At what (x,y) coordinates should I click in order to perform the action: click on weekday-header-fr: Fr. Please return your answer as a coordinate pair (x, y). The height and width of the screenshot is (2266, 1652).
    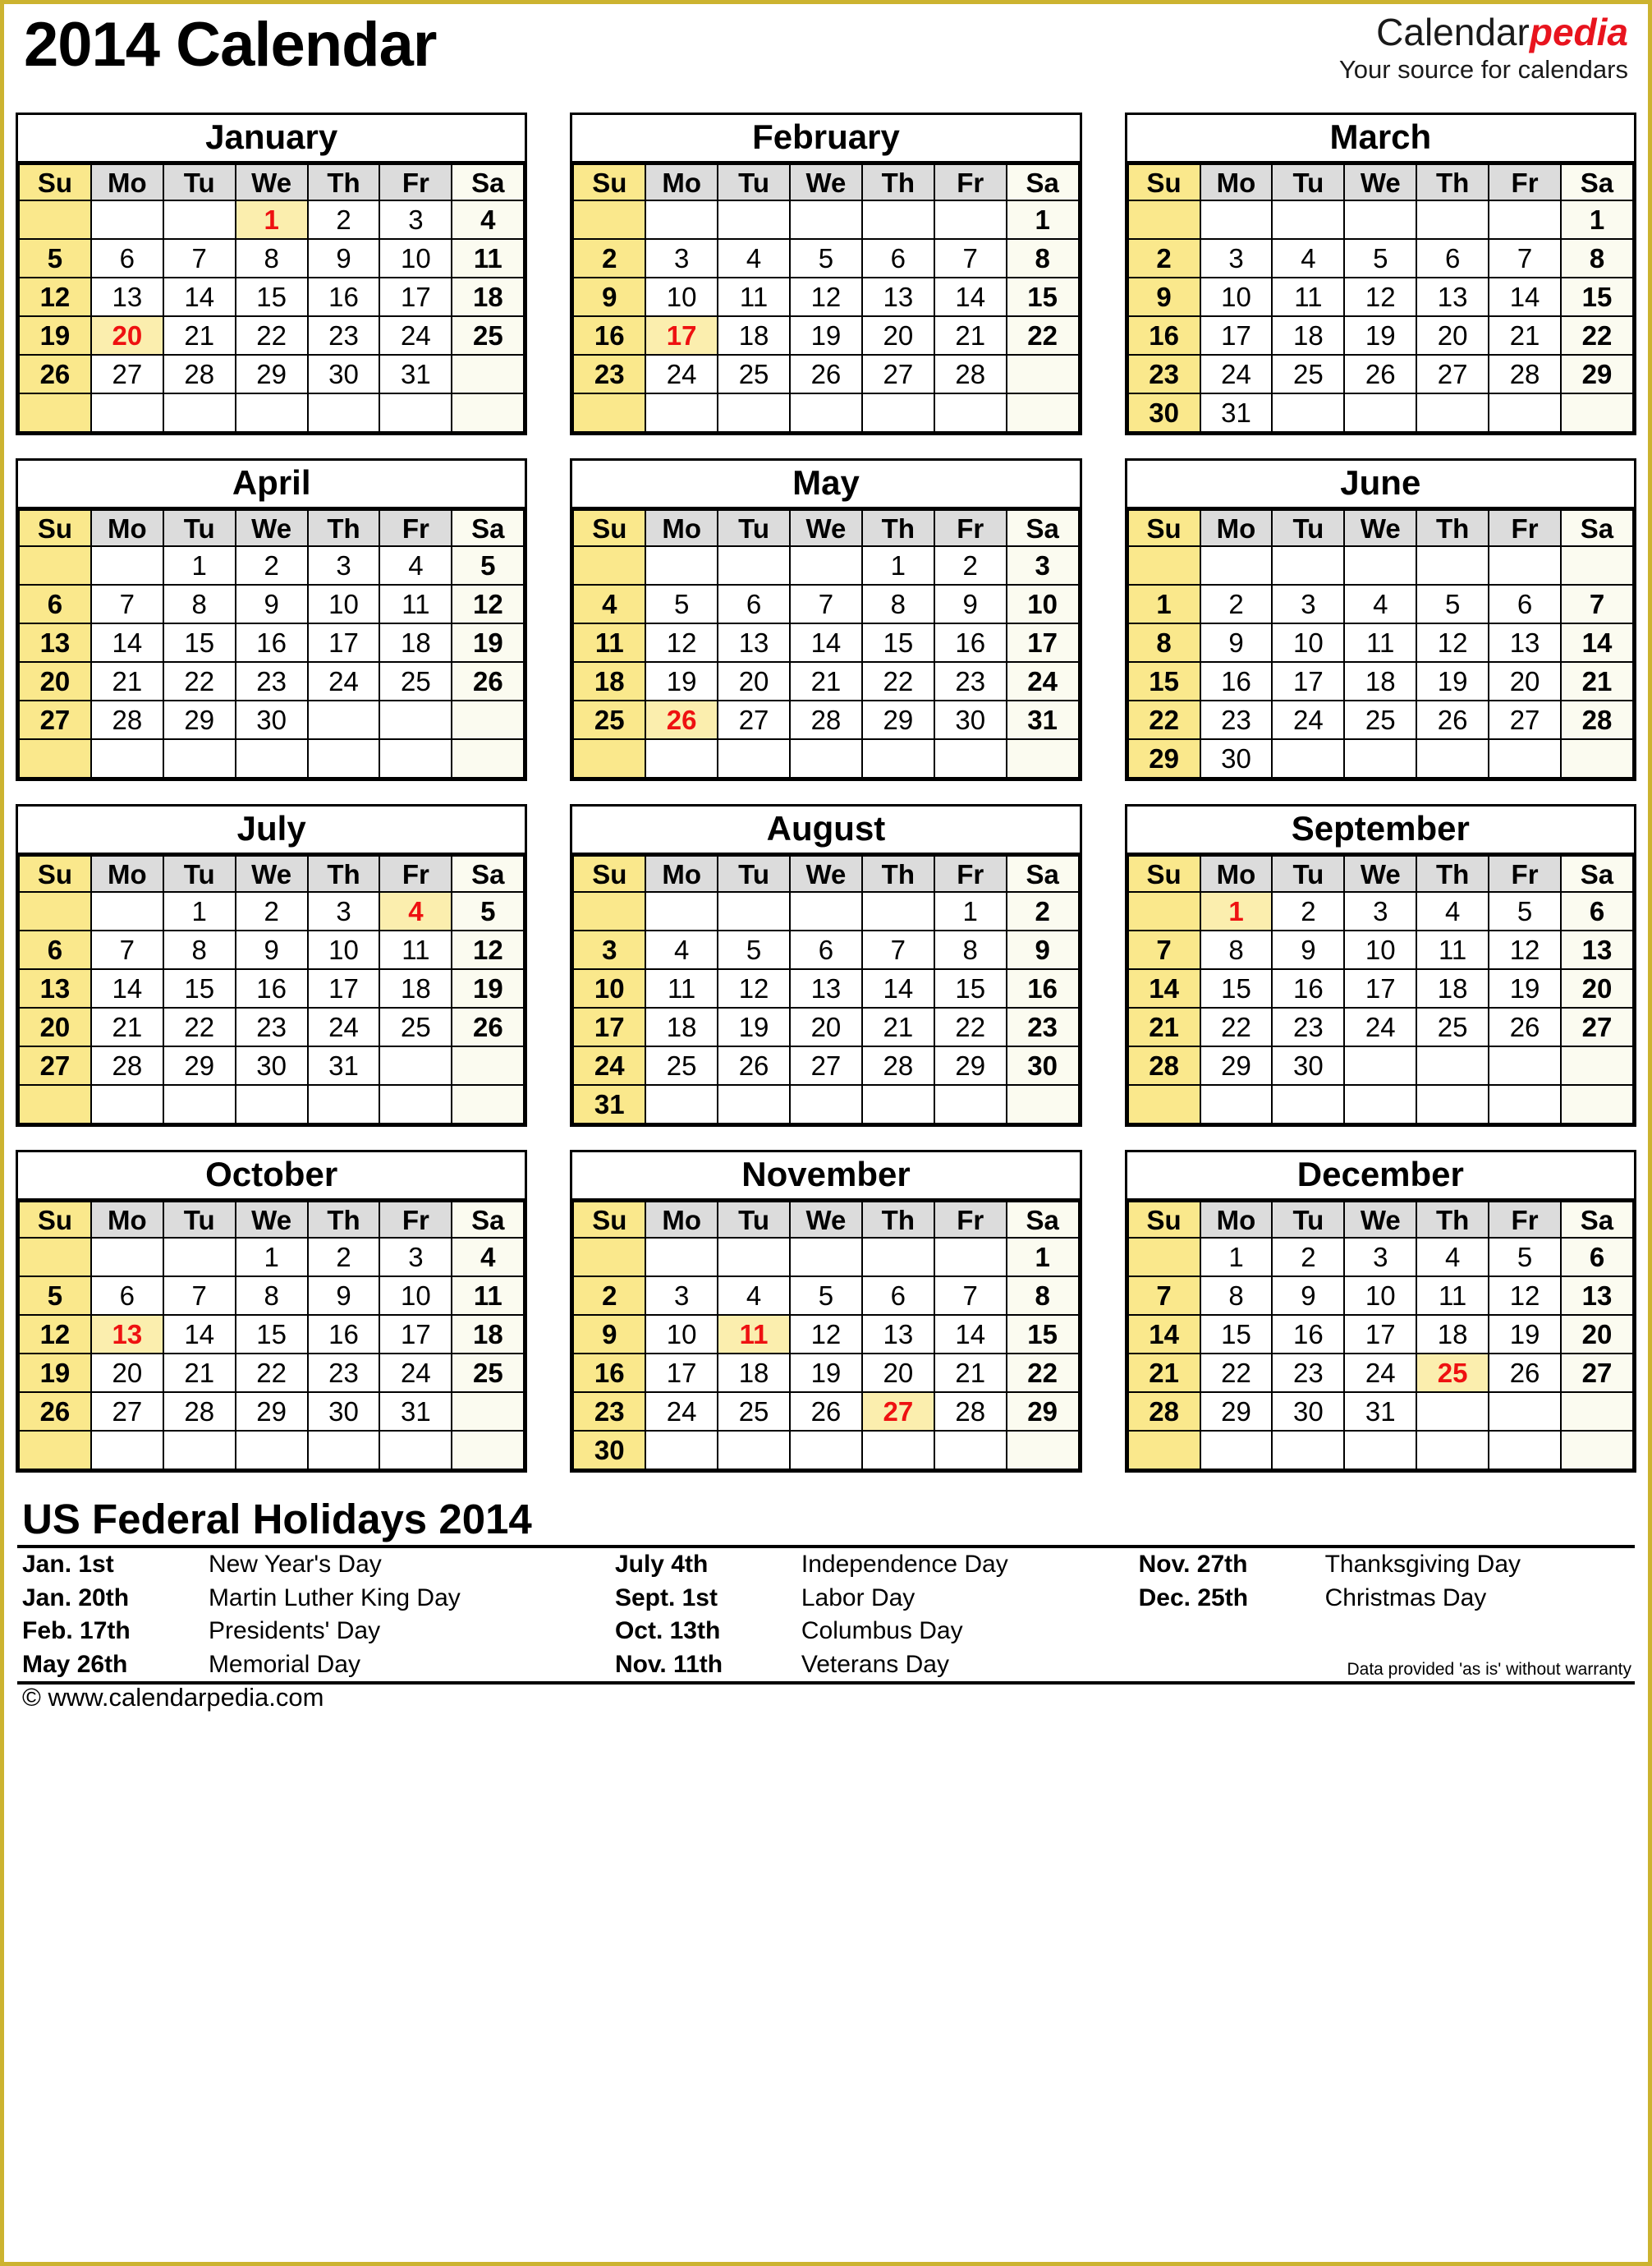
    Looking at the image, I should click on (970, 528).